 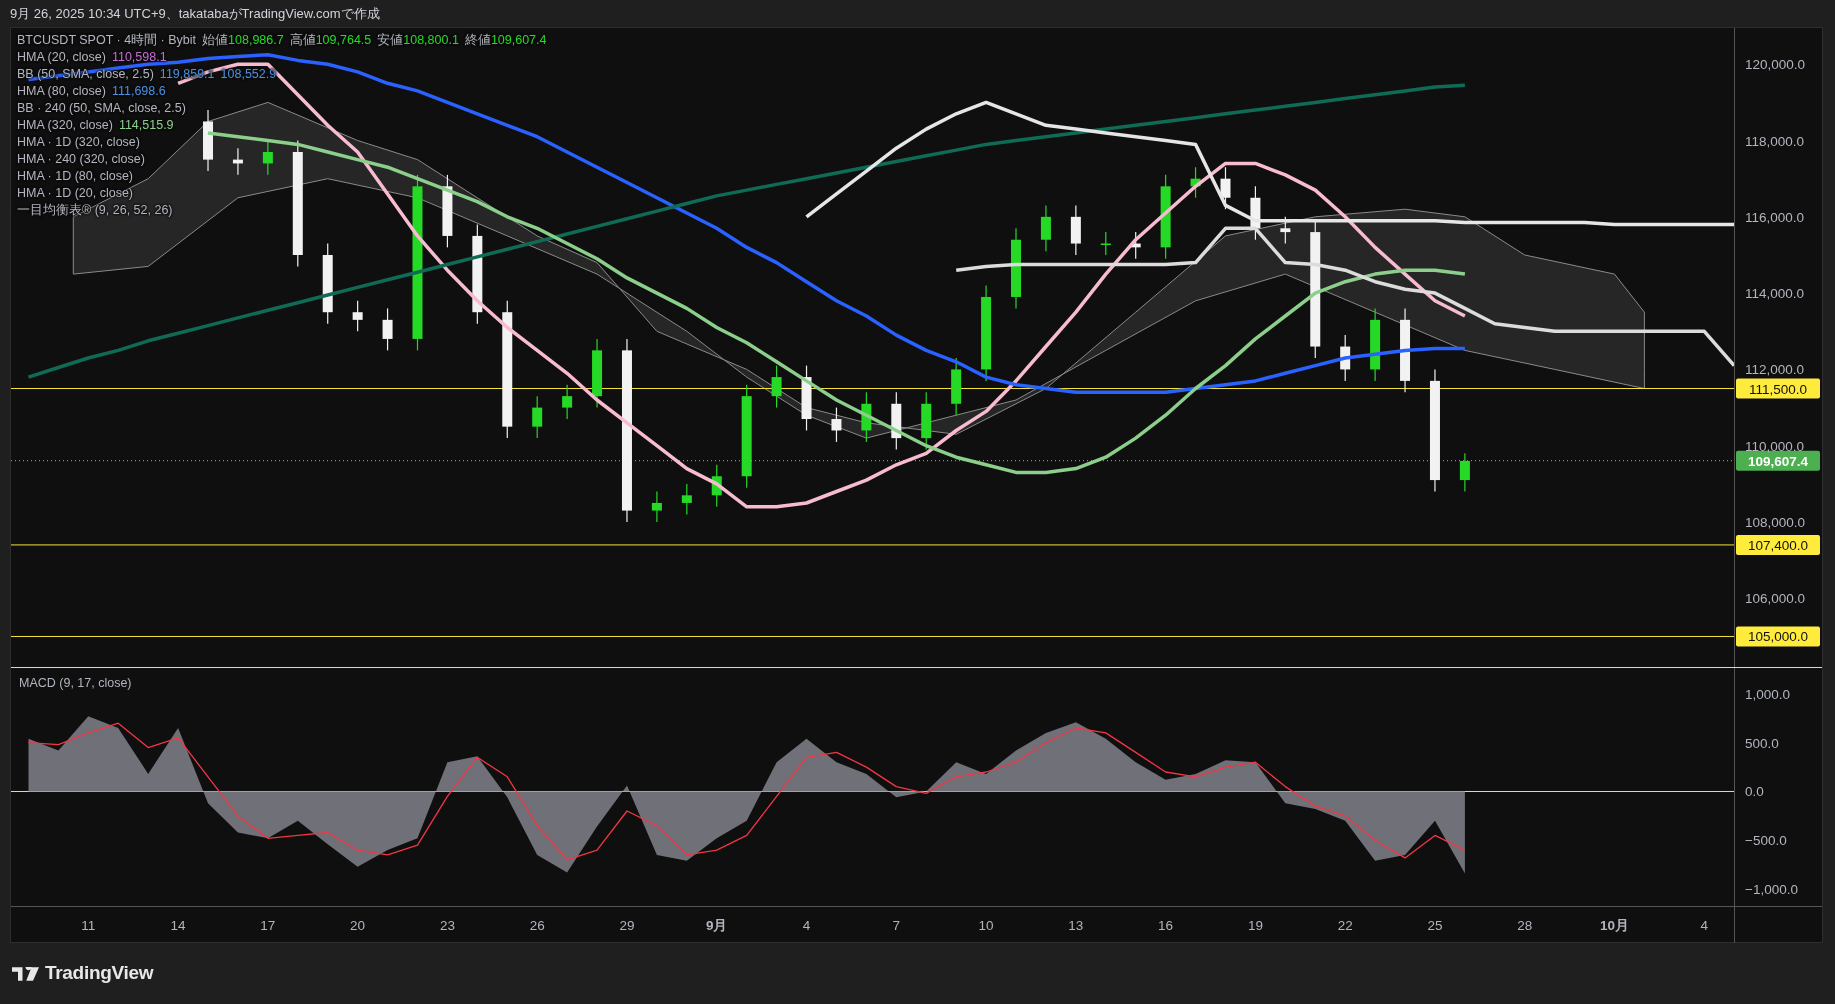 What do you see at coordinates (717, 925) in the screenshot?
I see `time-axis-label: 9月` at bounding box center [717, 925].